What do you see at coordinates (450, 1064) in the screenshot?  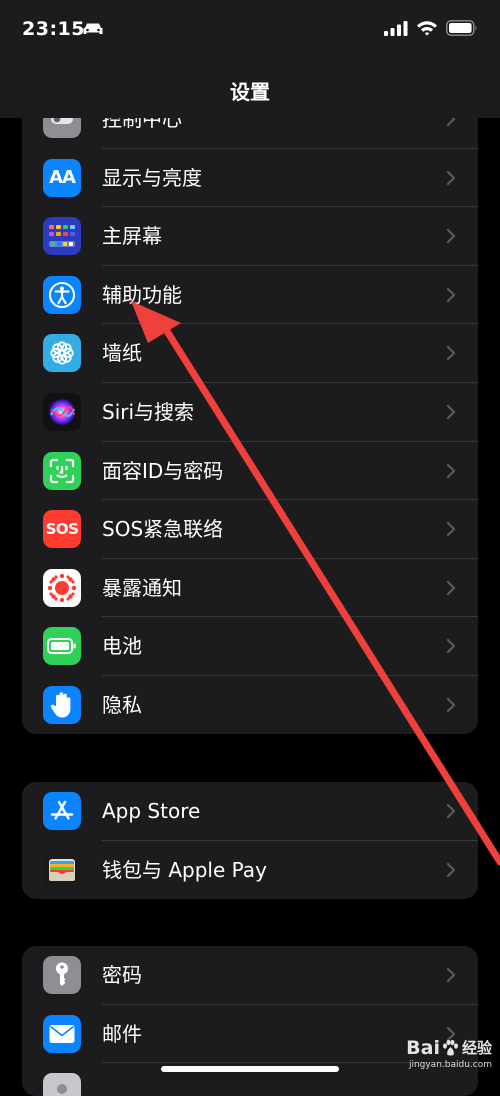 I see `watermark-url: jingyan.baidu.com` at bounding box center [450, 1064].